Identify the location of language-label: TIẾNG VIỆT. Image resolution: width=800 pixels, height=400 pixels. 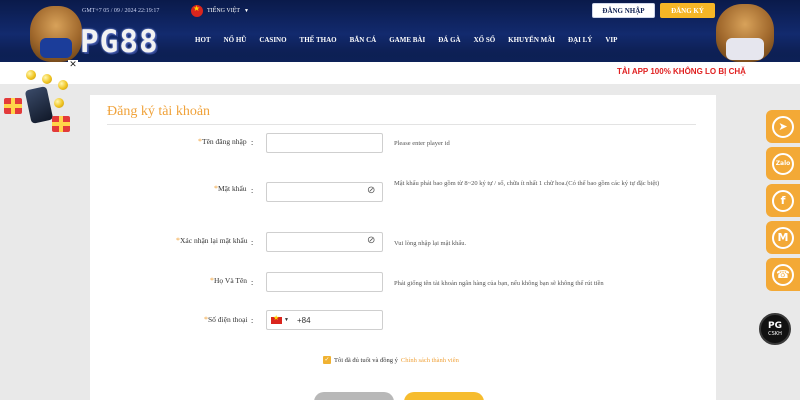
(224, 11).